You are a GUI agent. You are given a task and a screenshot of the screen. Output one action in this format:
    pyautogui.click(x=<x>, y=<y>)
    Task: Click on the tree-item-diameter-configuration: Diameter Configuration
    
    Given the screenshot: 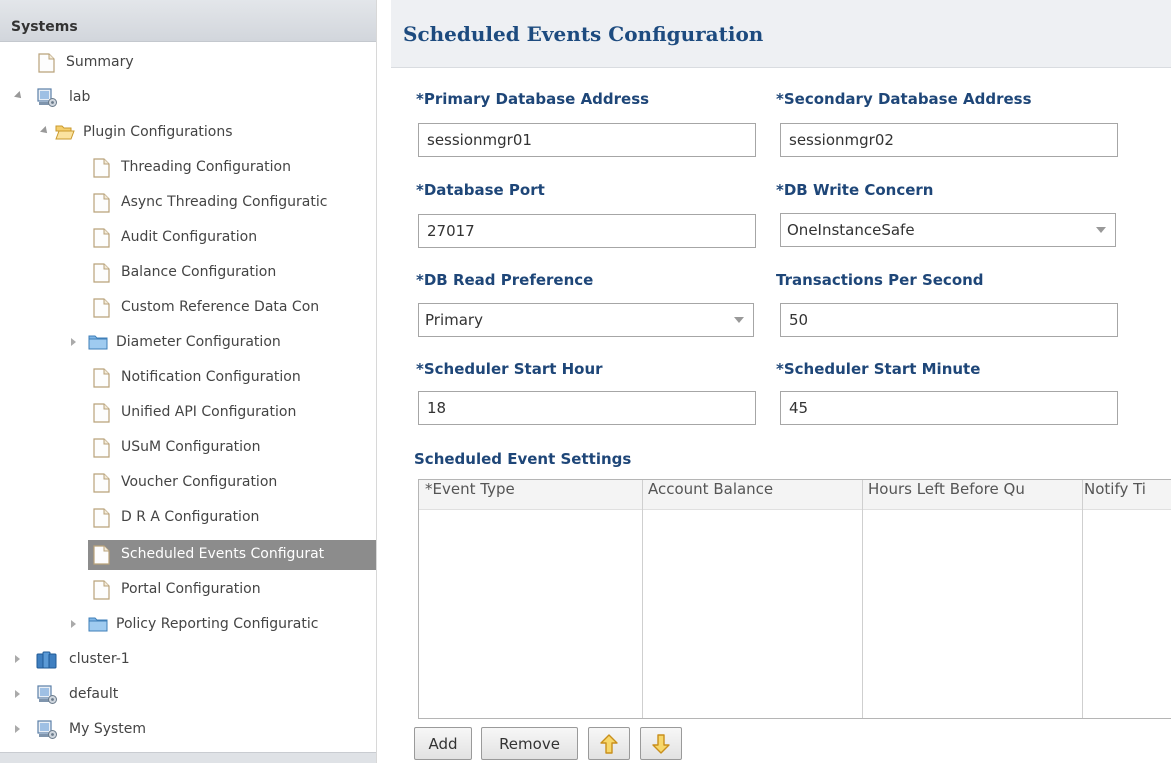 What is the action you would take?
    pyautogui.click(x=188, y=343)
    